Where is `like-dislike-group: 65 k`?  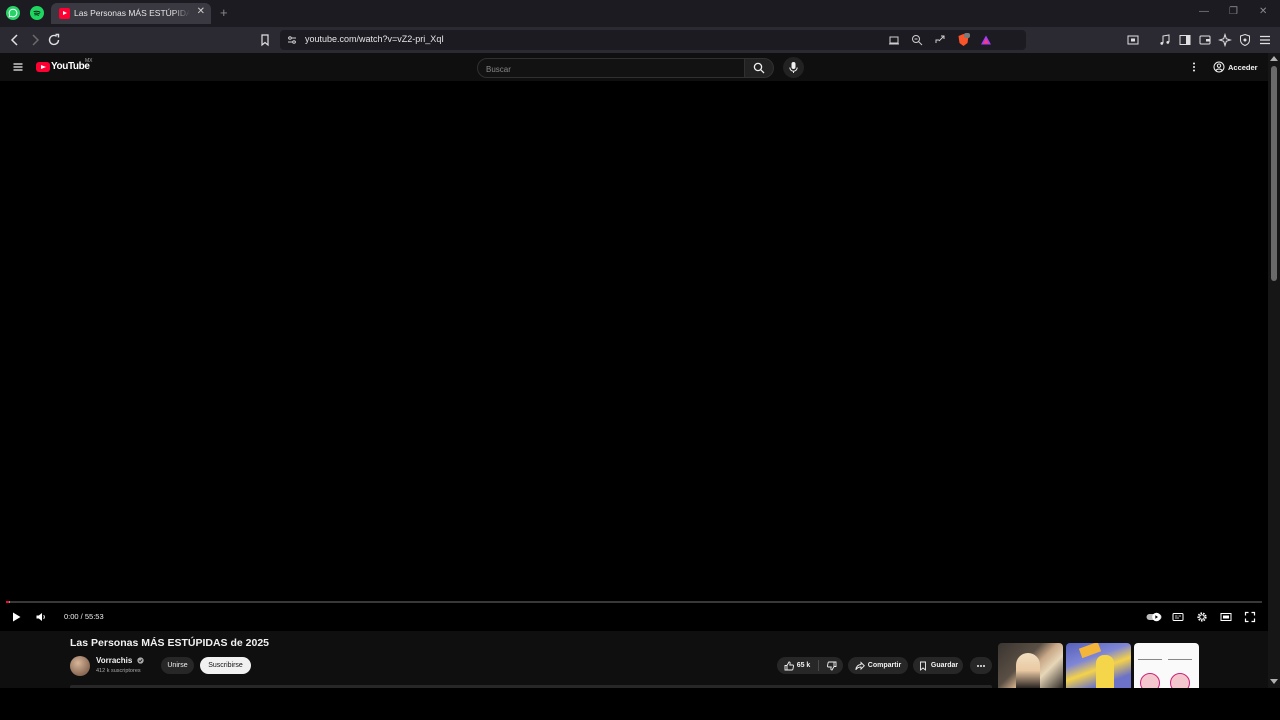
like-dislike-group: 65 k is located at coordinates (810, 665).